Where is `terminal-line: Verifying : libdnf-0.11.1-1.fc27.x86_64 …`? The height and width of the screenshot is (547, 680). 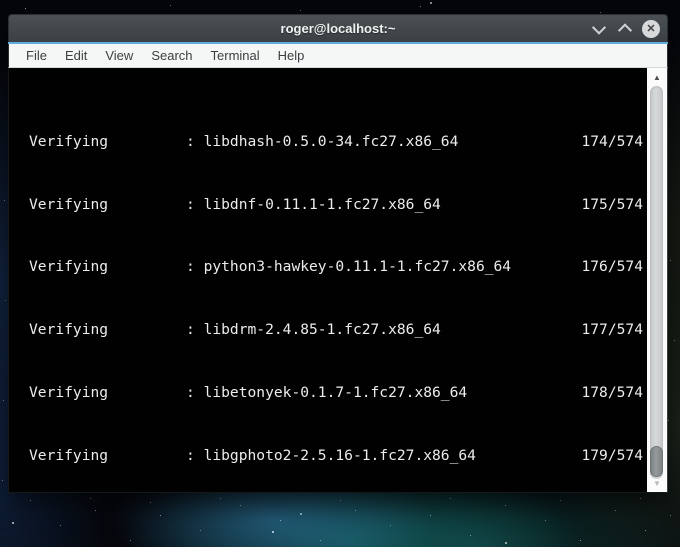
terminal-line: Verifying : libdnf-0.11.1-1.fc27.x86_64 … is located at coordinates (336, 204).